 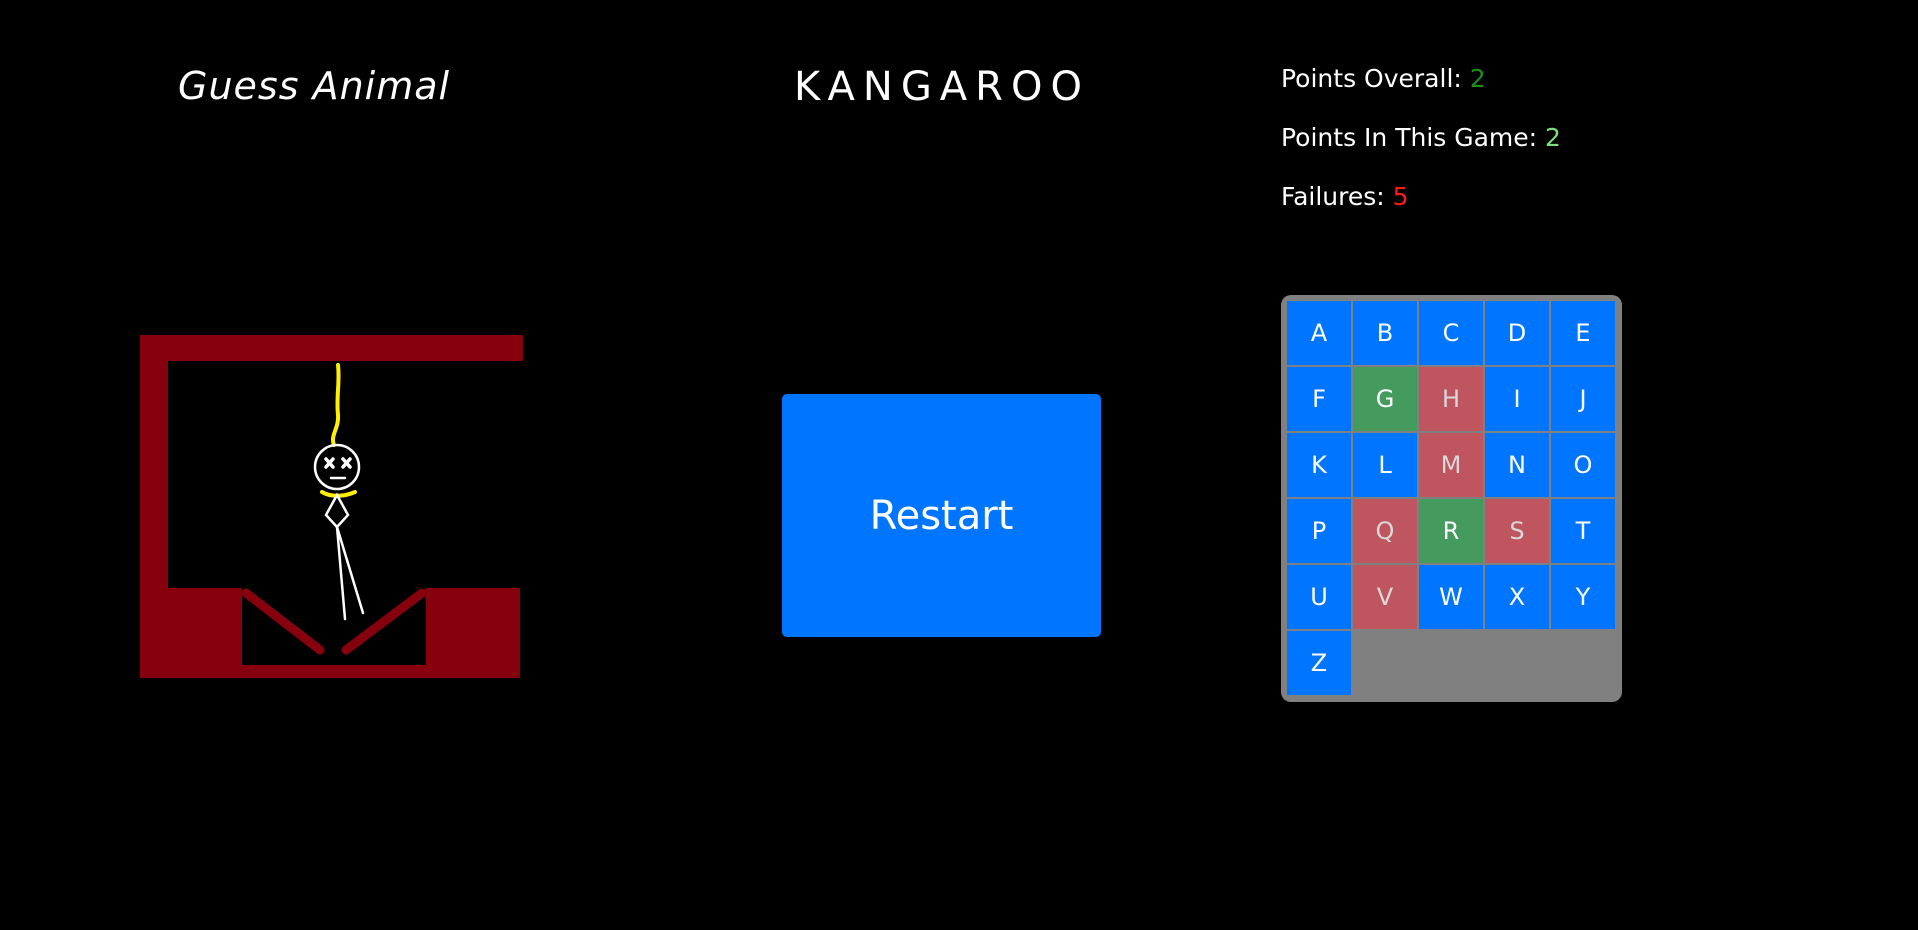 What do you see at coordinates (1409, 137) in the screenshot?
I see `points-game-label: Points In This Game:` at bounding box center [1409, 137].